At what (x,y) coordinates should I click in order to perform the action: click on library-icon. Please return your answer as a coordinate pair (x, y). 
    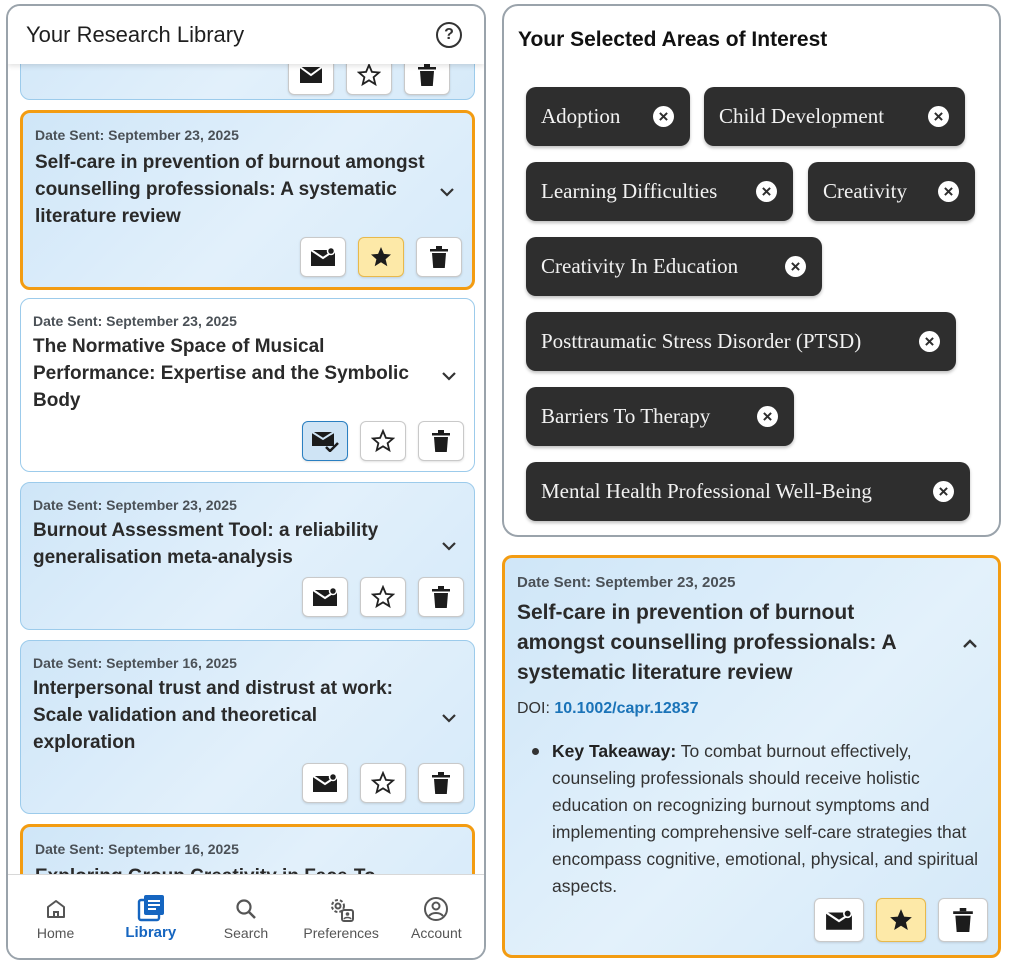
    Looking at the image, I should click on (150, 908).